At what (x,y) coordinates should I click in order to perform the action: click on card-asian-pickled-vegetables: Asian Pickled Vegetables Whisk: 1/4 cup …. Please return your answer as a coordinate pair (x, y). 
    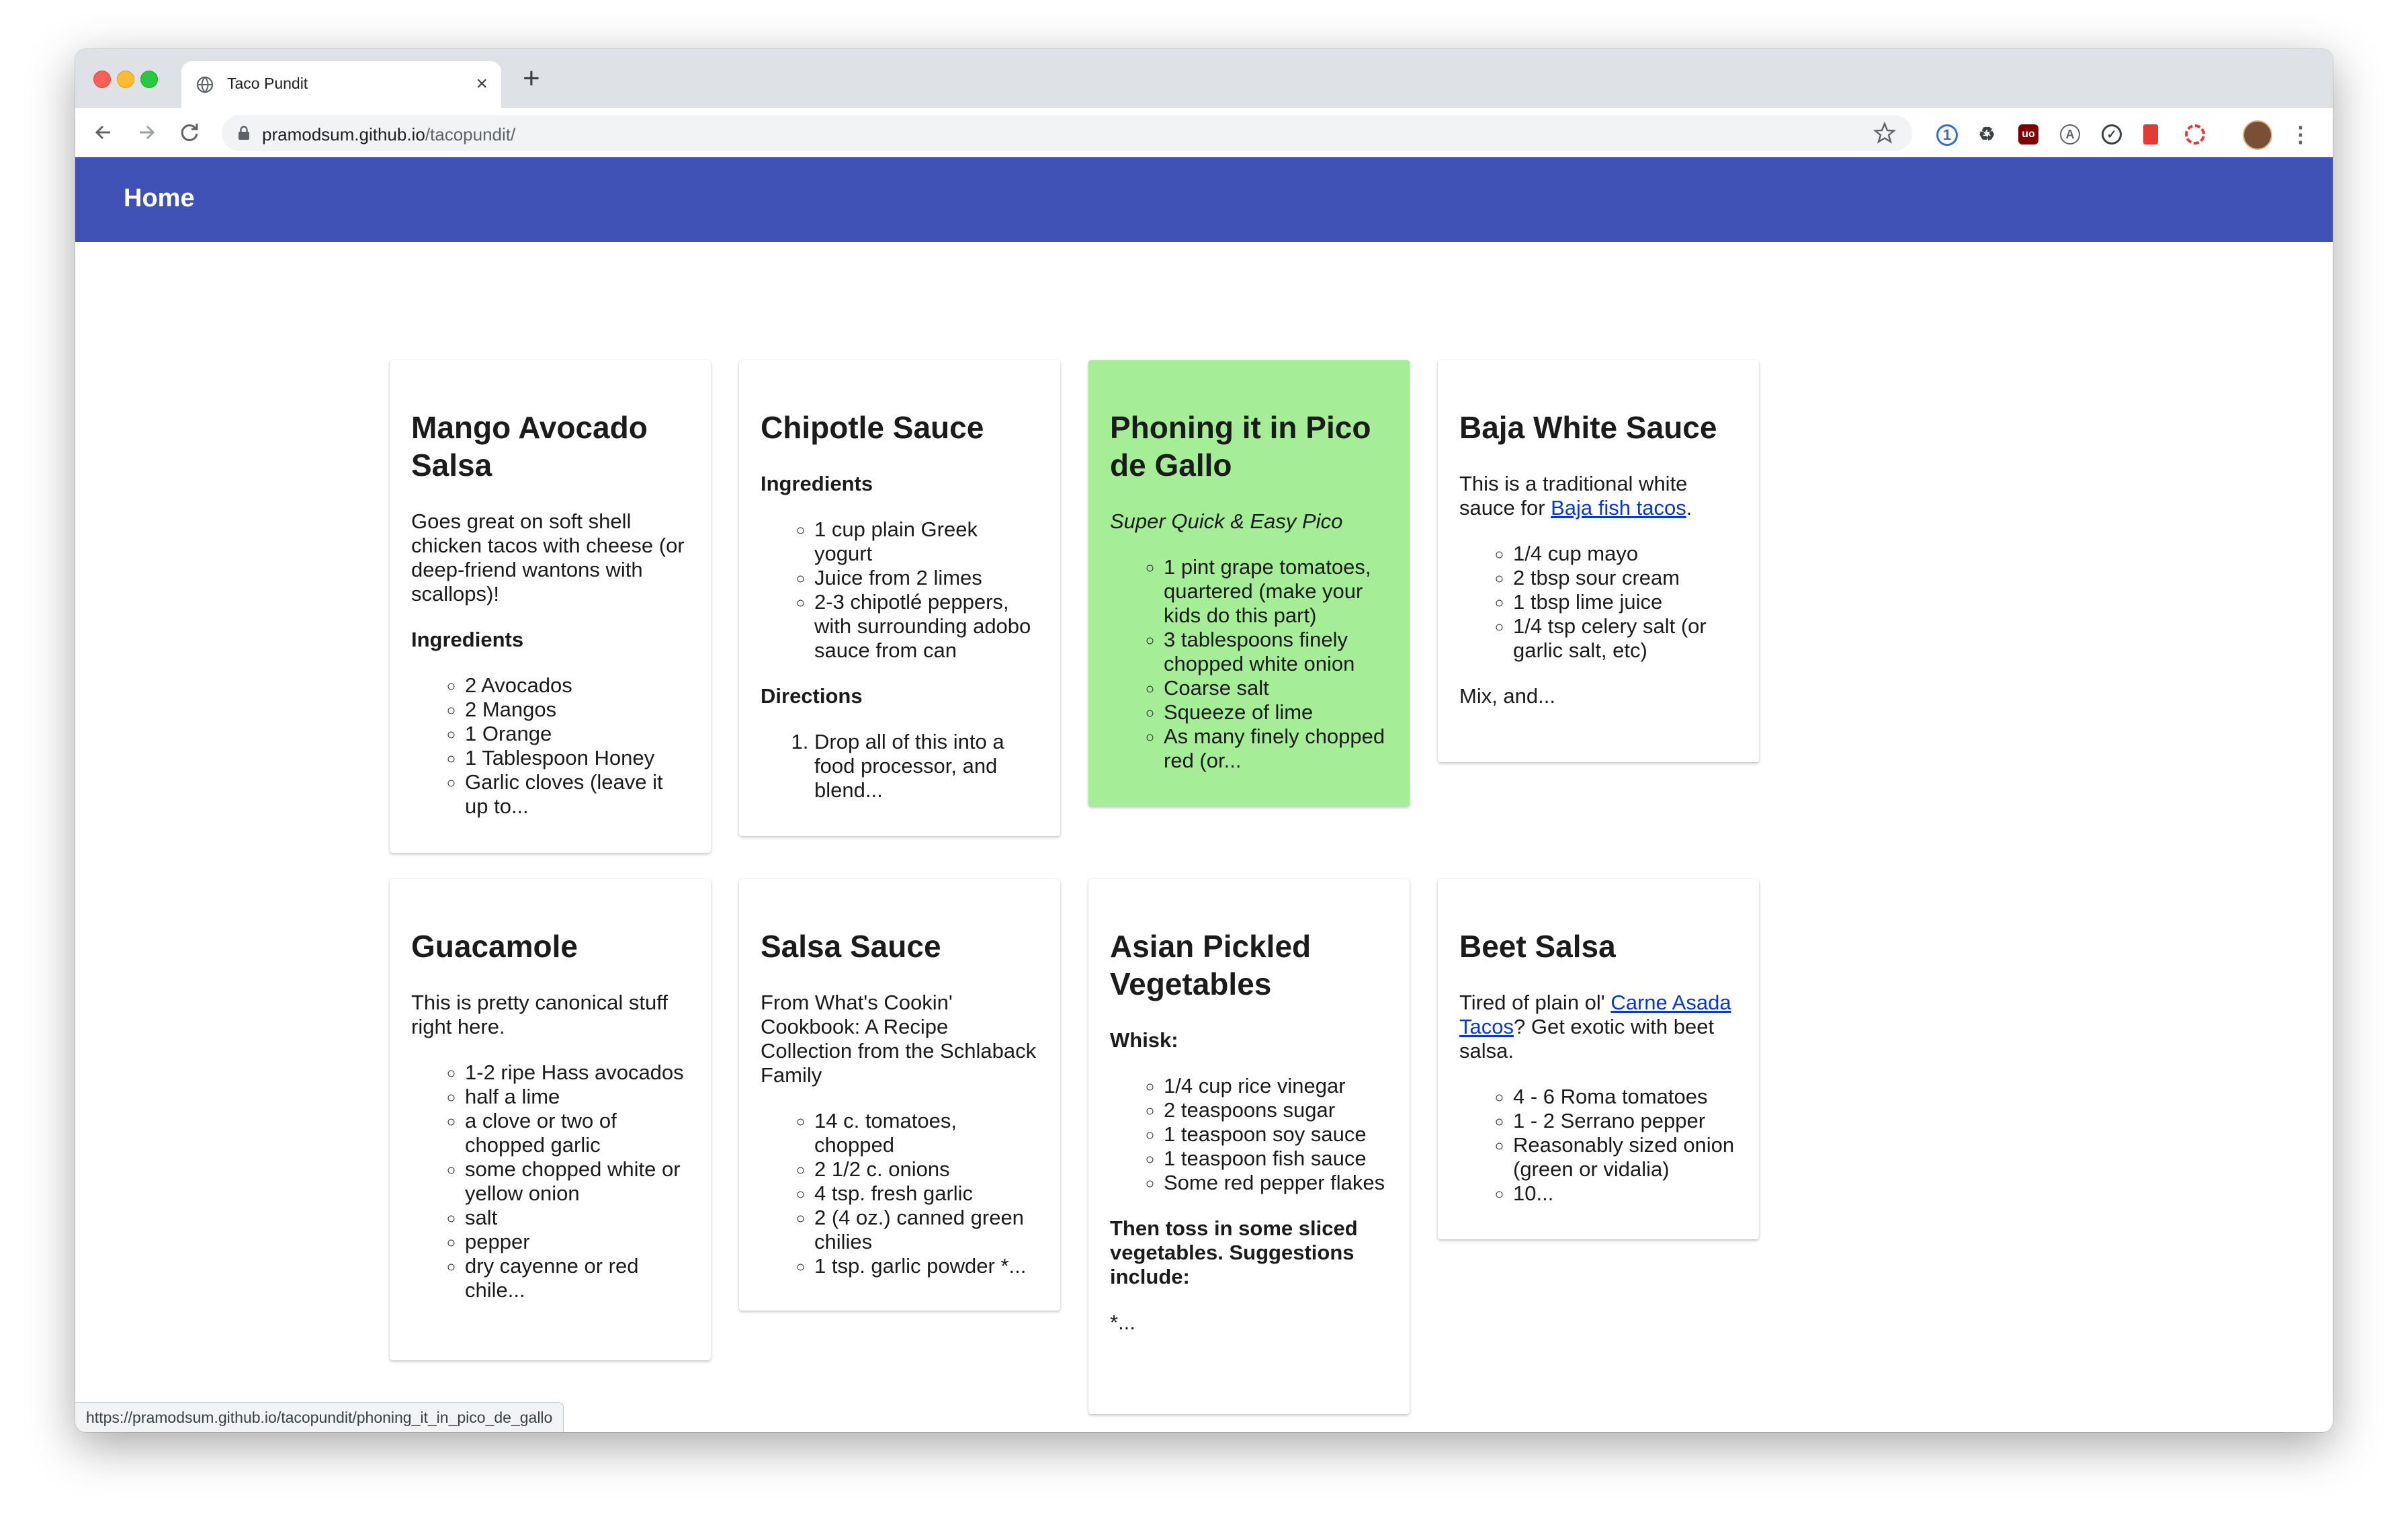
    Looking at the image, I should click on (1249, 1146).